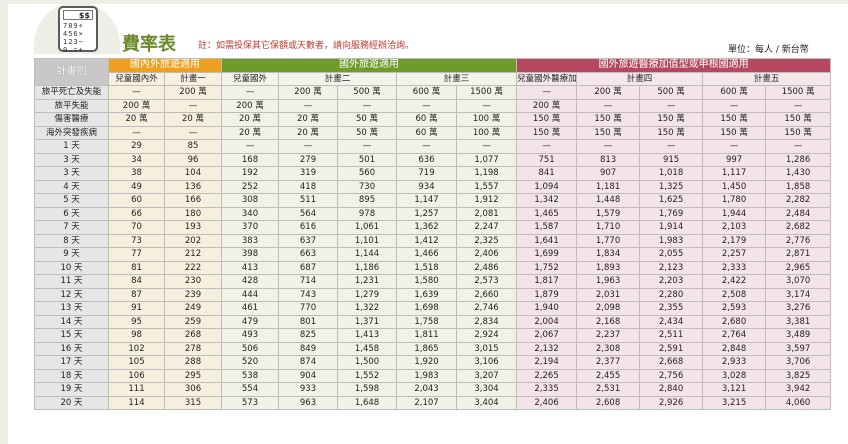 Image resolution: width=848 pixels, height=444 pixels. What do you see at coordinates (367, 200) in the screenshot?
I see `table-cell: 895` at bounding box center [367, 200].